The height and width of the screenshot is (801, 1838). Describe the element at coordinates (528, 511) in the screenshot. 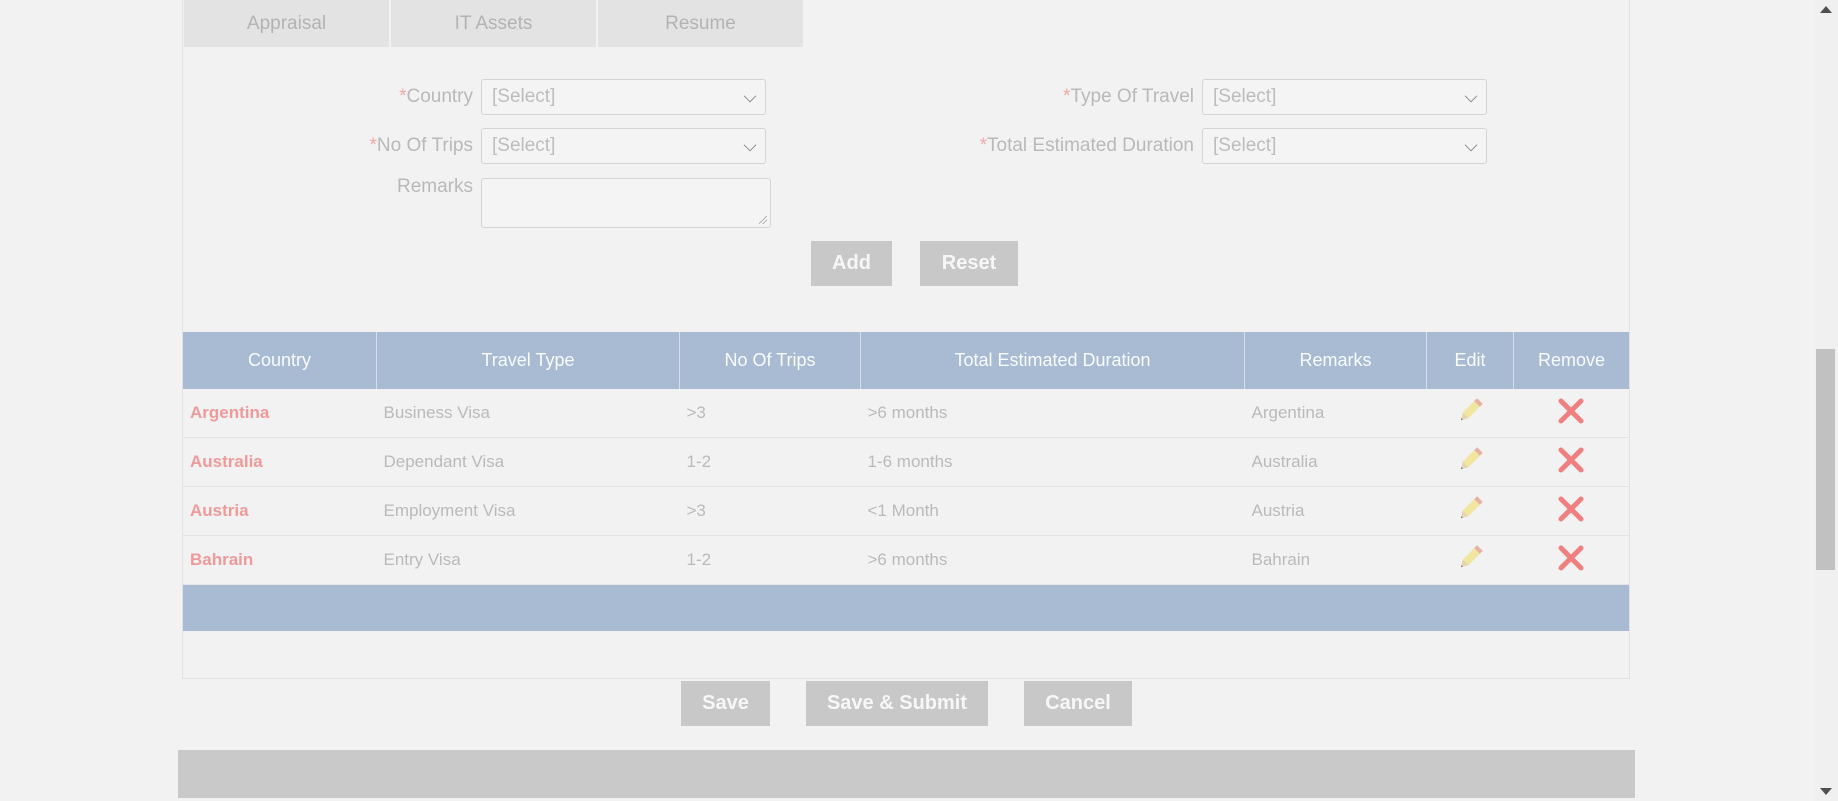

I see `row-travel-type: Employment Visa` at that location.